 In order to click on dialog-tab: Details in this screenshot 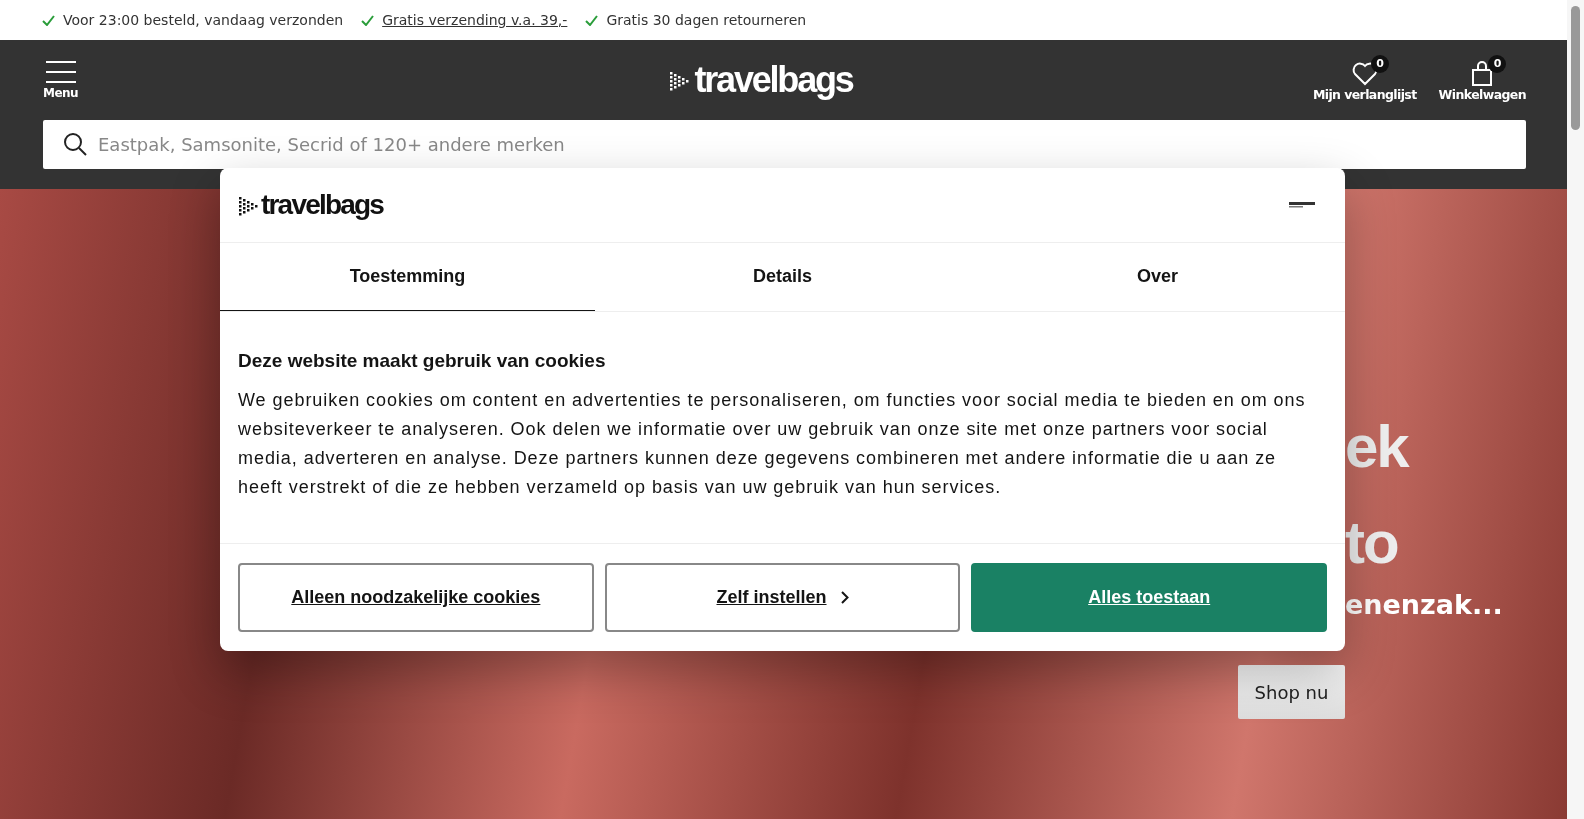, I will do `click(782, 277)`.